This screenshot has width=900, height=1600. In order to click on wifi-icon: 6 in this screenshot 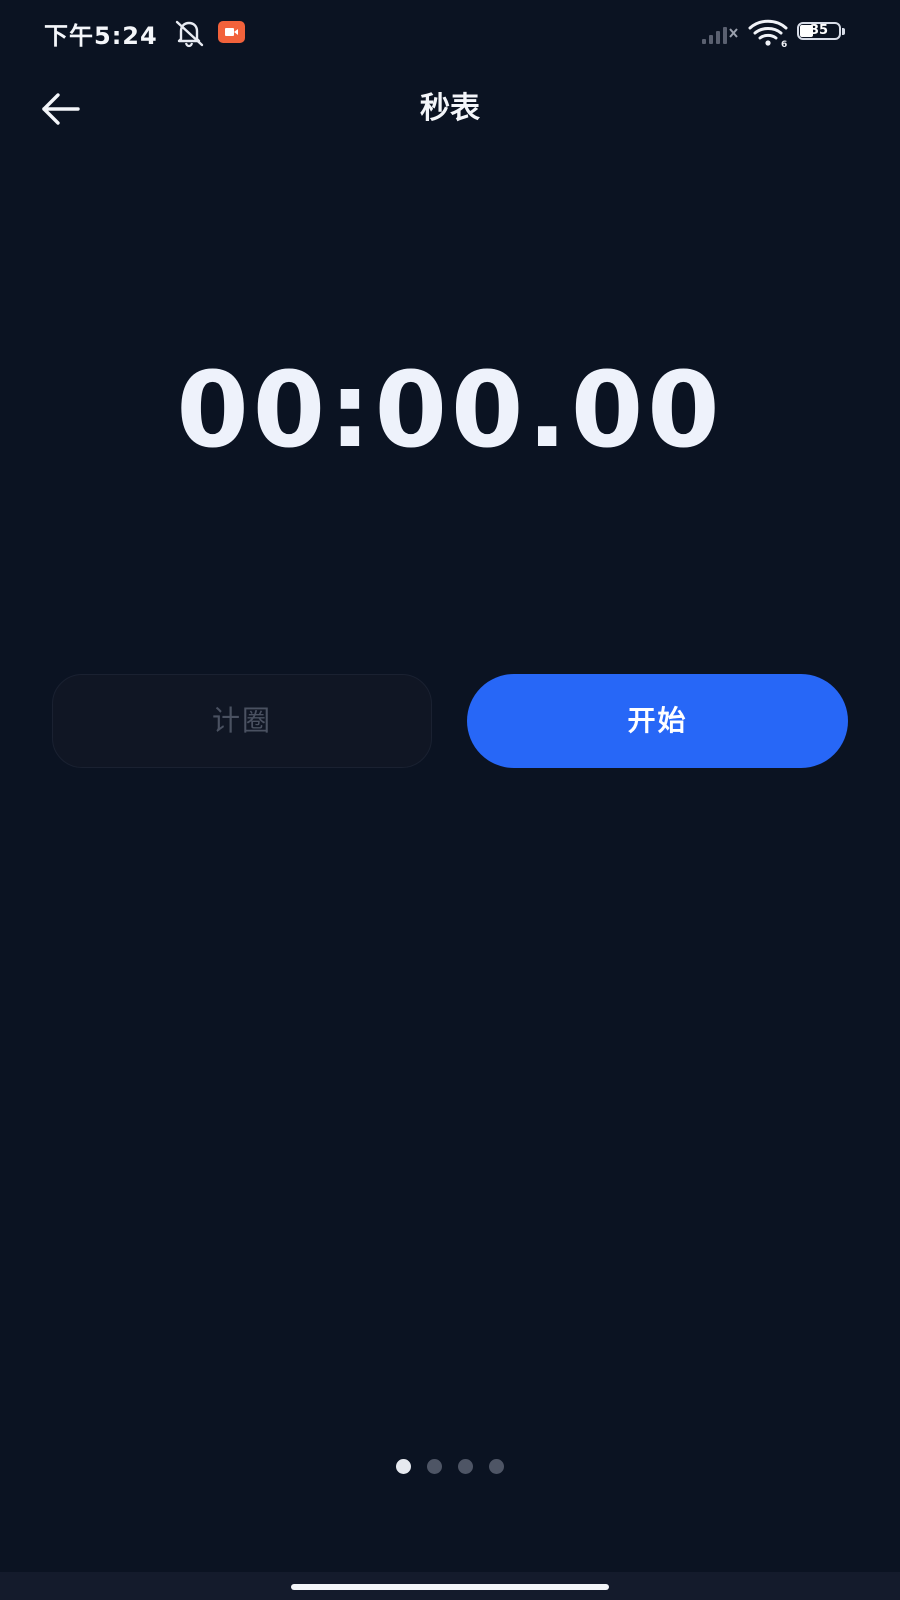, I will do `click(768, 33)`.